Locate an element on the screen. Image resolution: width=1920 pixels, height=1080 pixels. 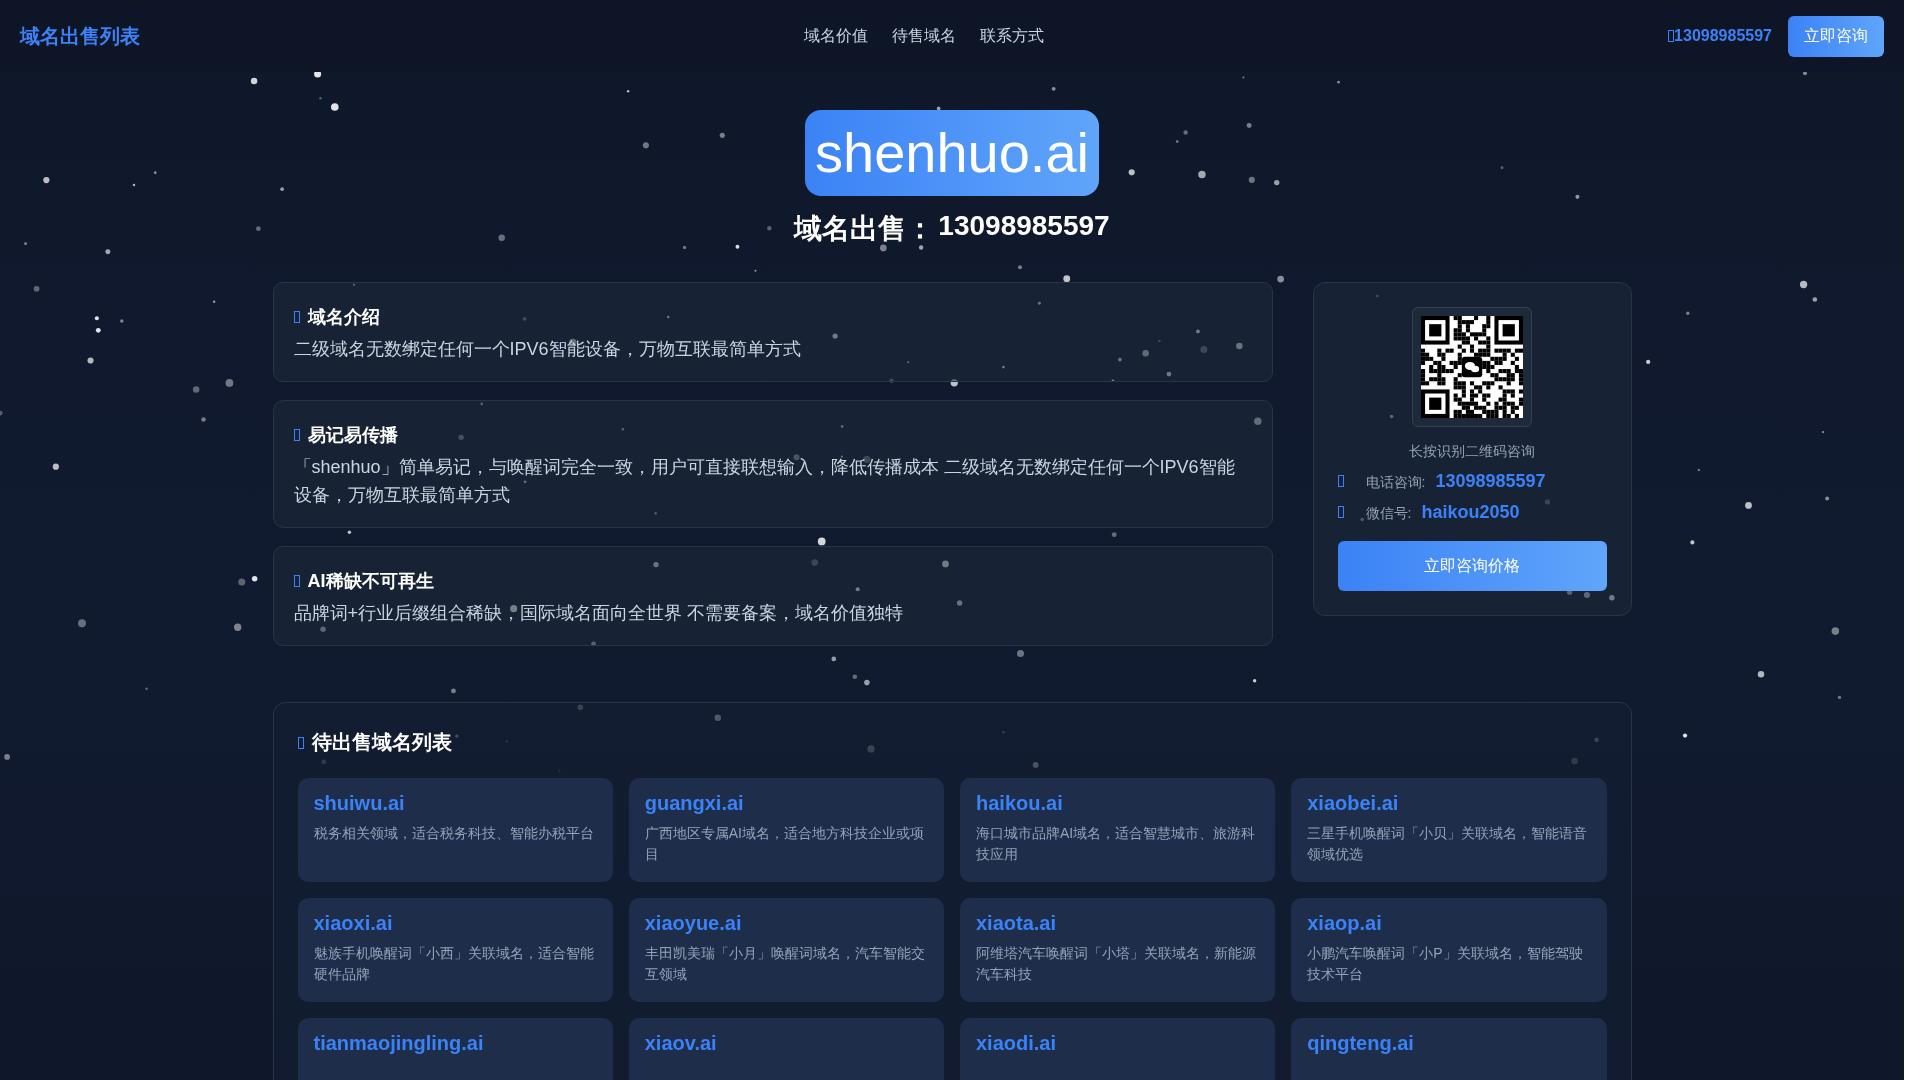
domain-card: guangxi.ai 广西地区专属AI域名，适合地方科技企业或项目 is located at coordinates (786, 830).